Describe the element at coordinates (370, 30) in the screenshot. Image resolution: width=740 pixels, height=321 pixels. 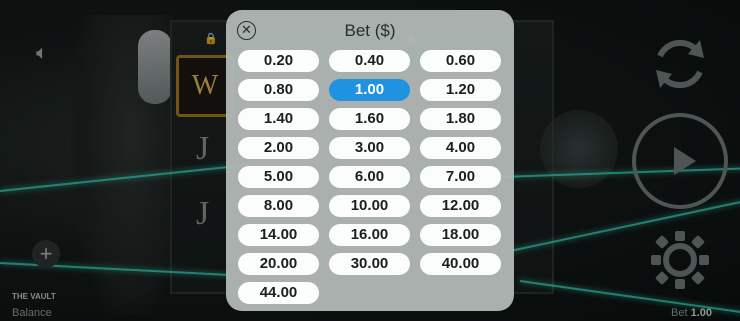
I see `modal-title: Bet ($)` at that location.